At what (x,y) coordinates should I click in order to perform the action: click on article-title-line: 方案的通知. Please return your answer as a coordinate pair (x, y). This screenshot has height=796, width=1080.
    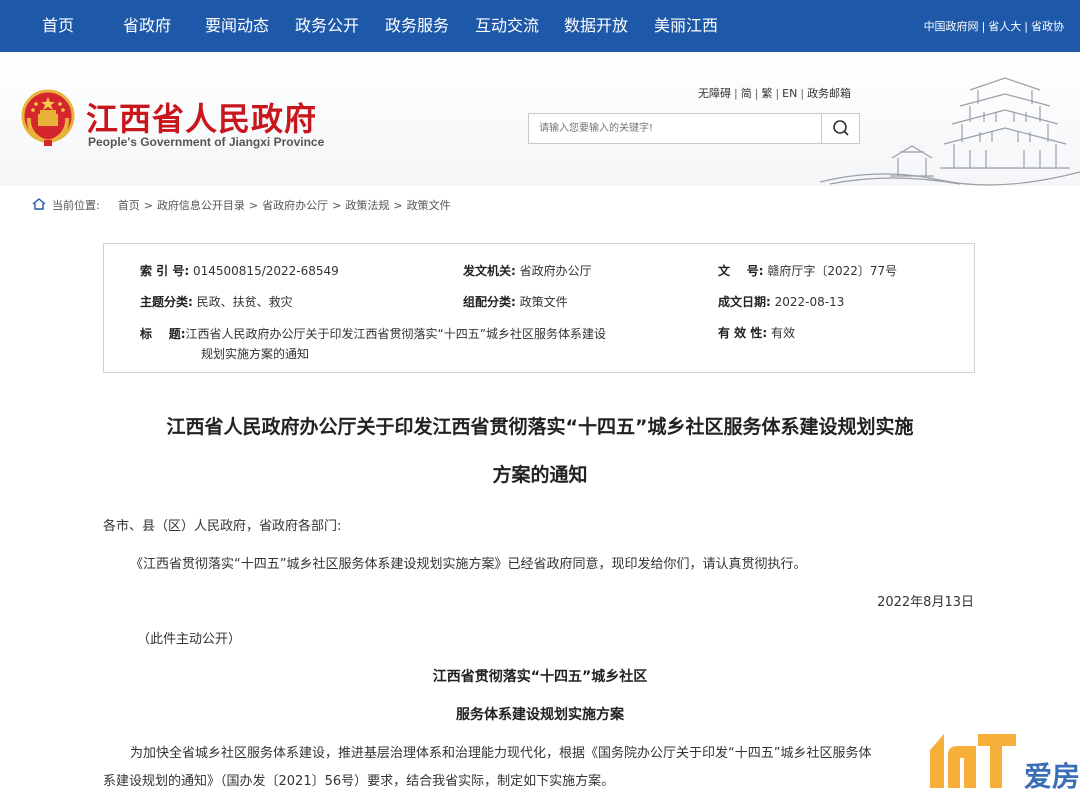
    Looking at the image, I should click on (540, 475).